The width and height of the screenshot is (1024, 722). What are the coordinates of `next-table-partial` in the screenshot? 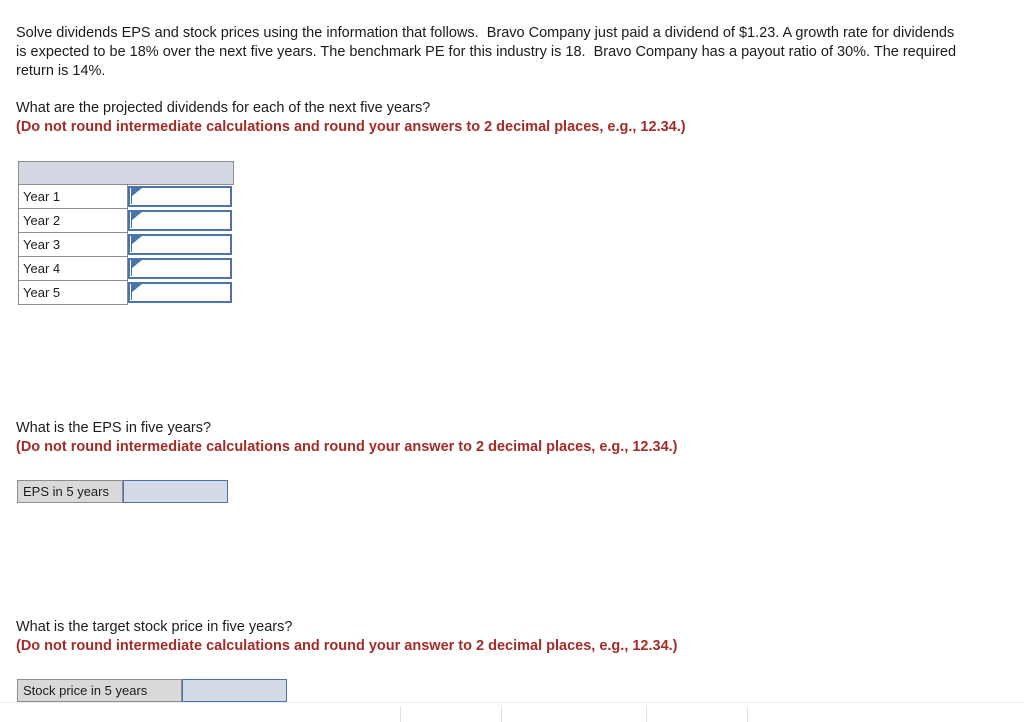 It's located at (512, 712).